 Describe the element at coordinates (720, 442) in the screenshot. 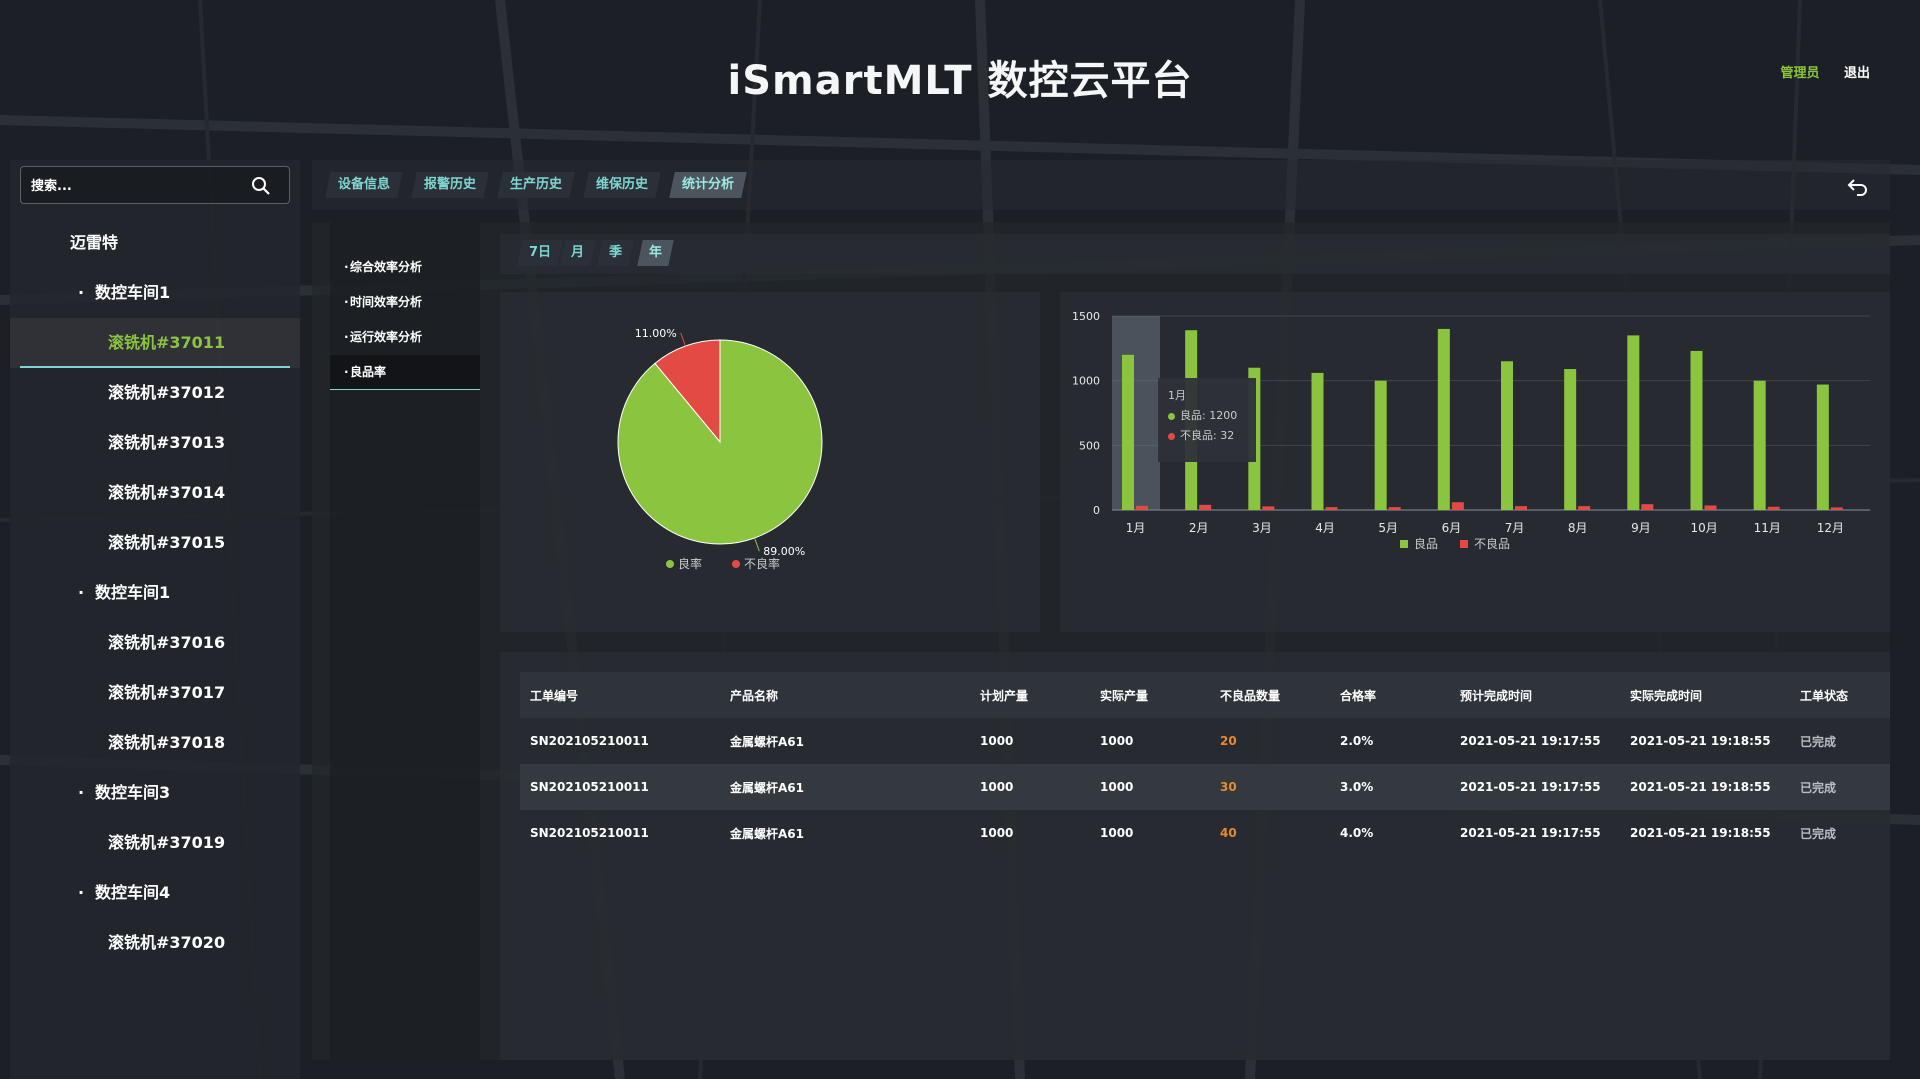

I see `pie-slice` at that location.